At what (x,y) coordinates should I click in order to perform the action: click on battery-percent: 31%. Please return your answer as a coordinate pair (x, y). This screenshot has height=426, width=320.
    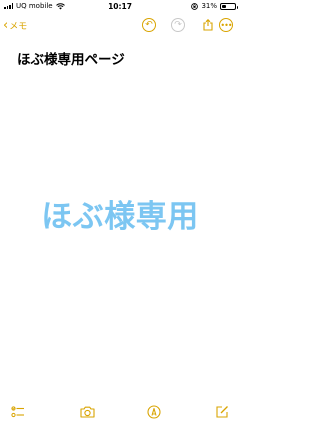
    Looking at the image, I should click on (209, 6).